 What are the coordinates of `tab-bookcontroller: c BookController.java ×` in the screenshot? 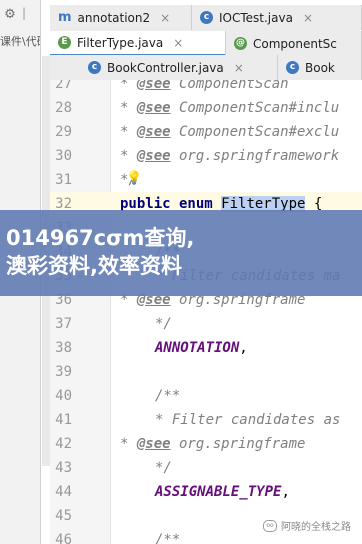 It's located at (164, 67).